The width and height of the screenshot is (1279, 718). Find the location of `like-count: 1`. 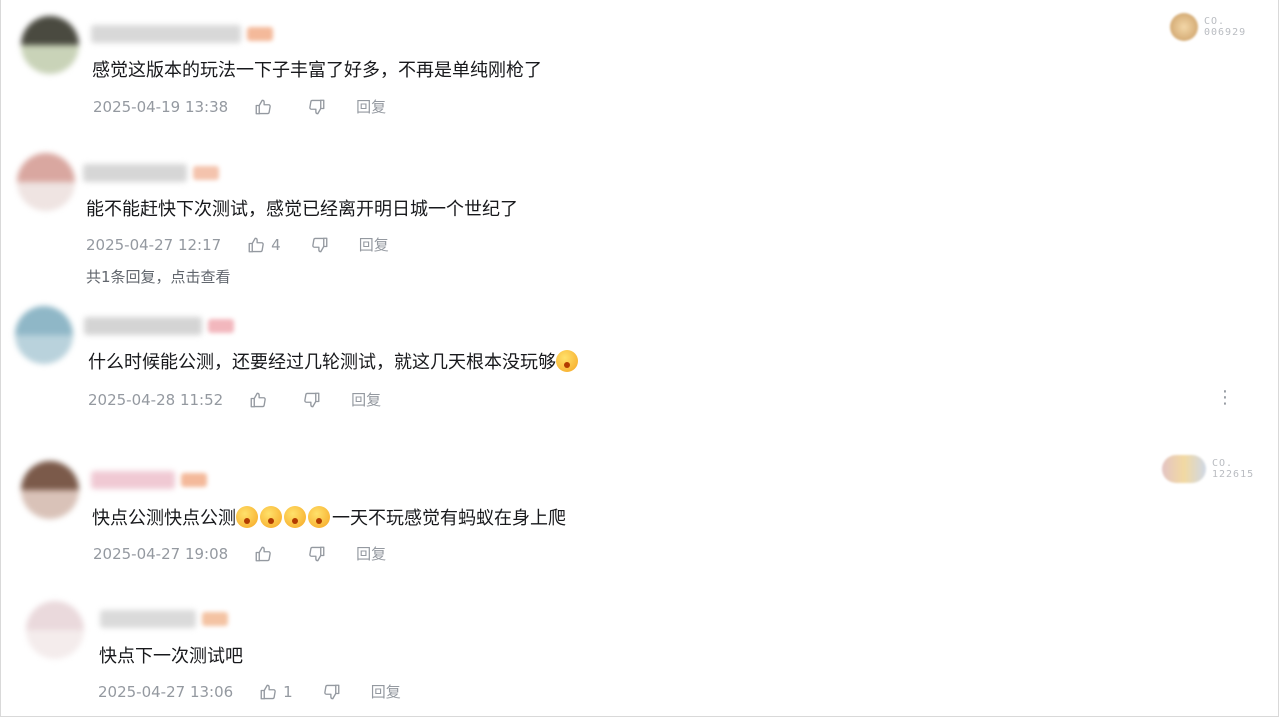

like-count: 1 is located at coordinates (288, 691).